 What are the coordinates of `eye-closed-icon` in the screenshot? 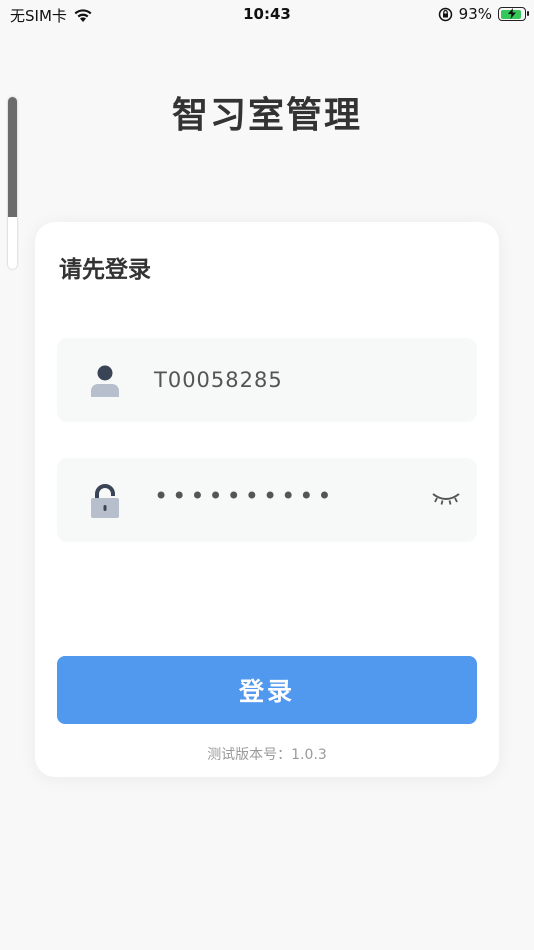 It's located at (446, 498).